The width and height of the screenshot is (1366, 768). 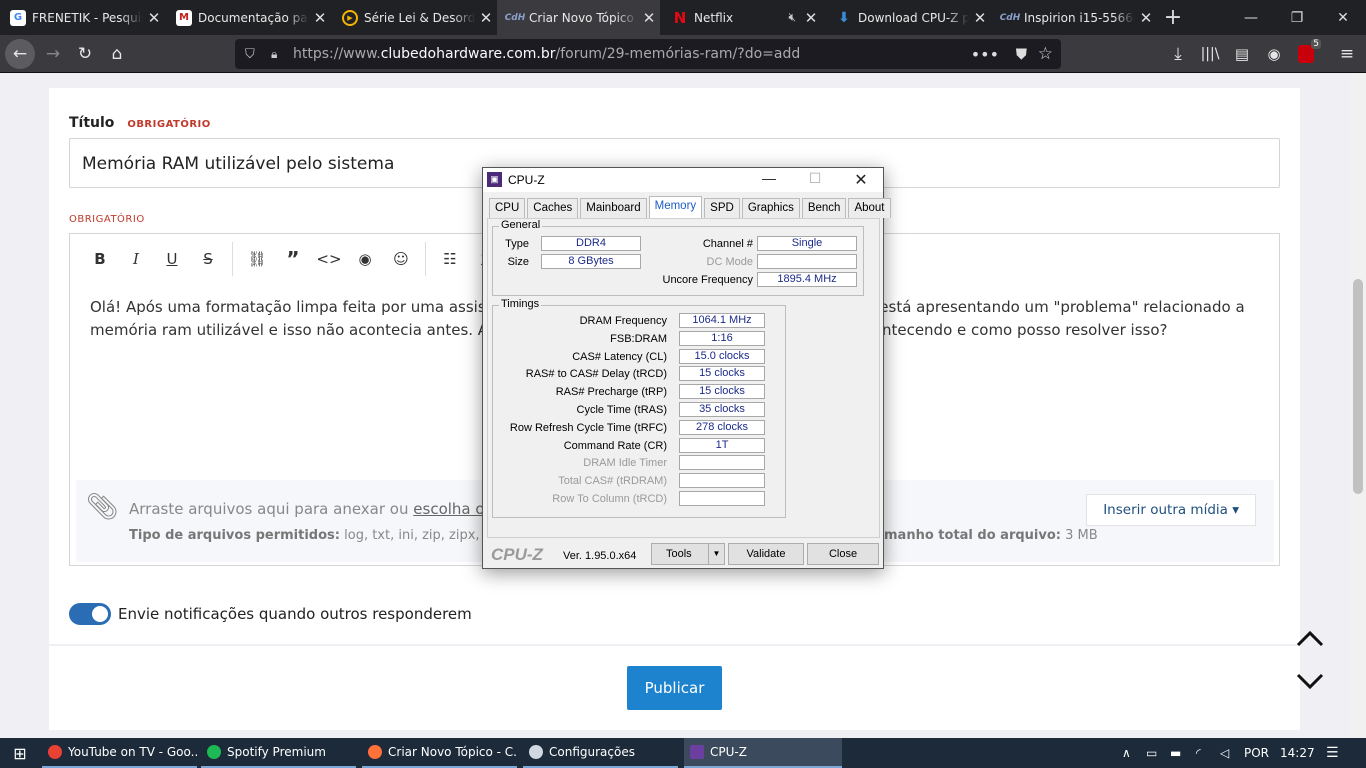 I want to click on link-icon: ⛓, so click(x=257, y=259).